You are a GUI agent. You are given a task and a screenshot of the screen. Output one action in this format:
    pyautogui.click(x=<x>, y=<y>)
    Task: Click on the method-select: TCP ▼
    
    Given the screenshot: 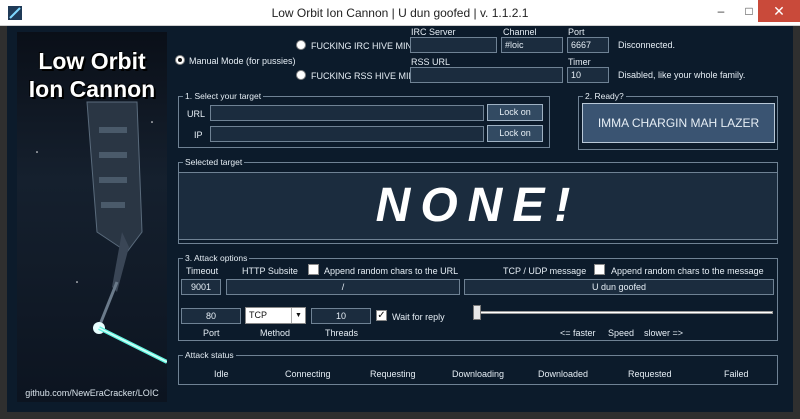 What is the action you would take?
    pyautogui.click(x=275, y=315)
    